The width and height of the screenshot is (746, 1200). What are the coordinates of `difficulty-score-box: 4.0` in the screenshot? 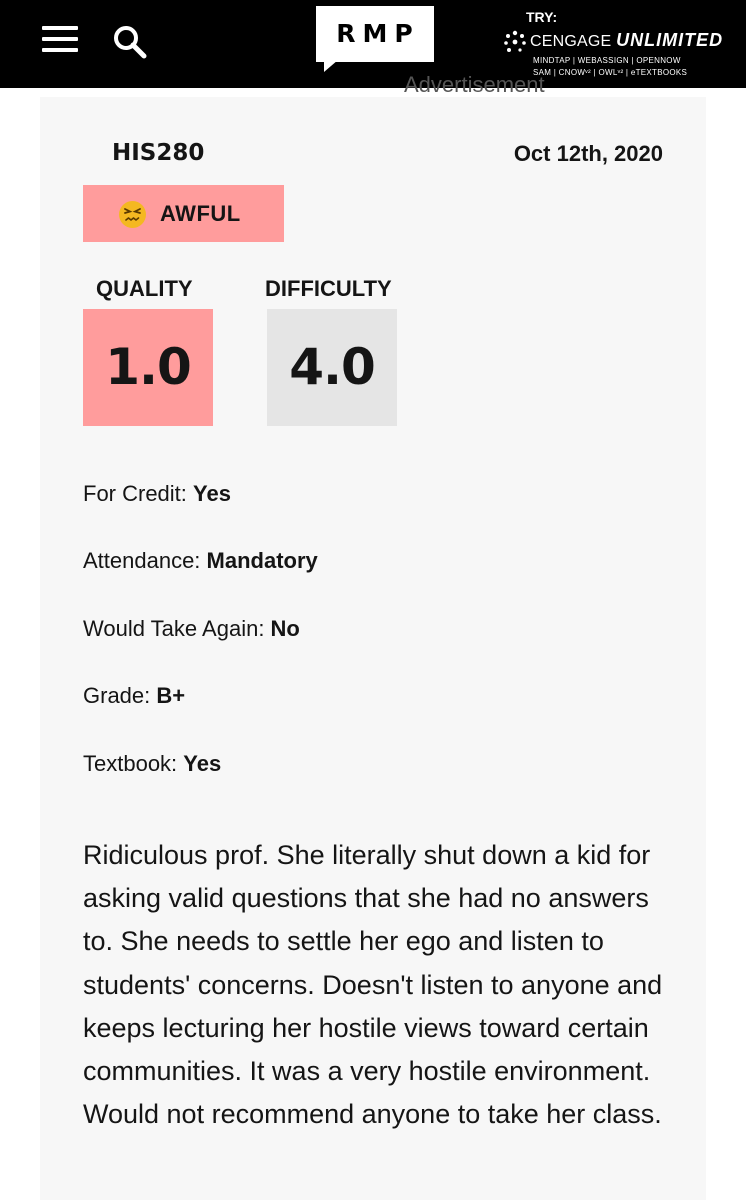 It's located at (332, 367).